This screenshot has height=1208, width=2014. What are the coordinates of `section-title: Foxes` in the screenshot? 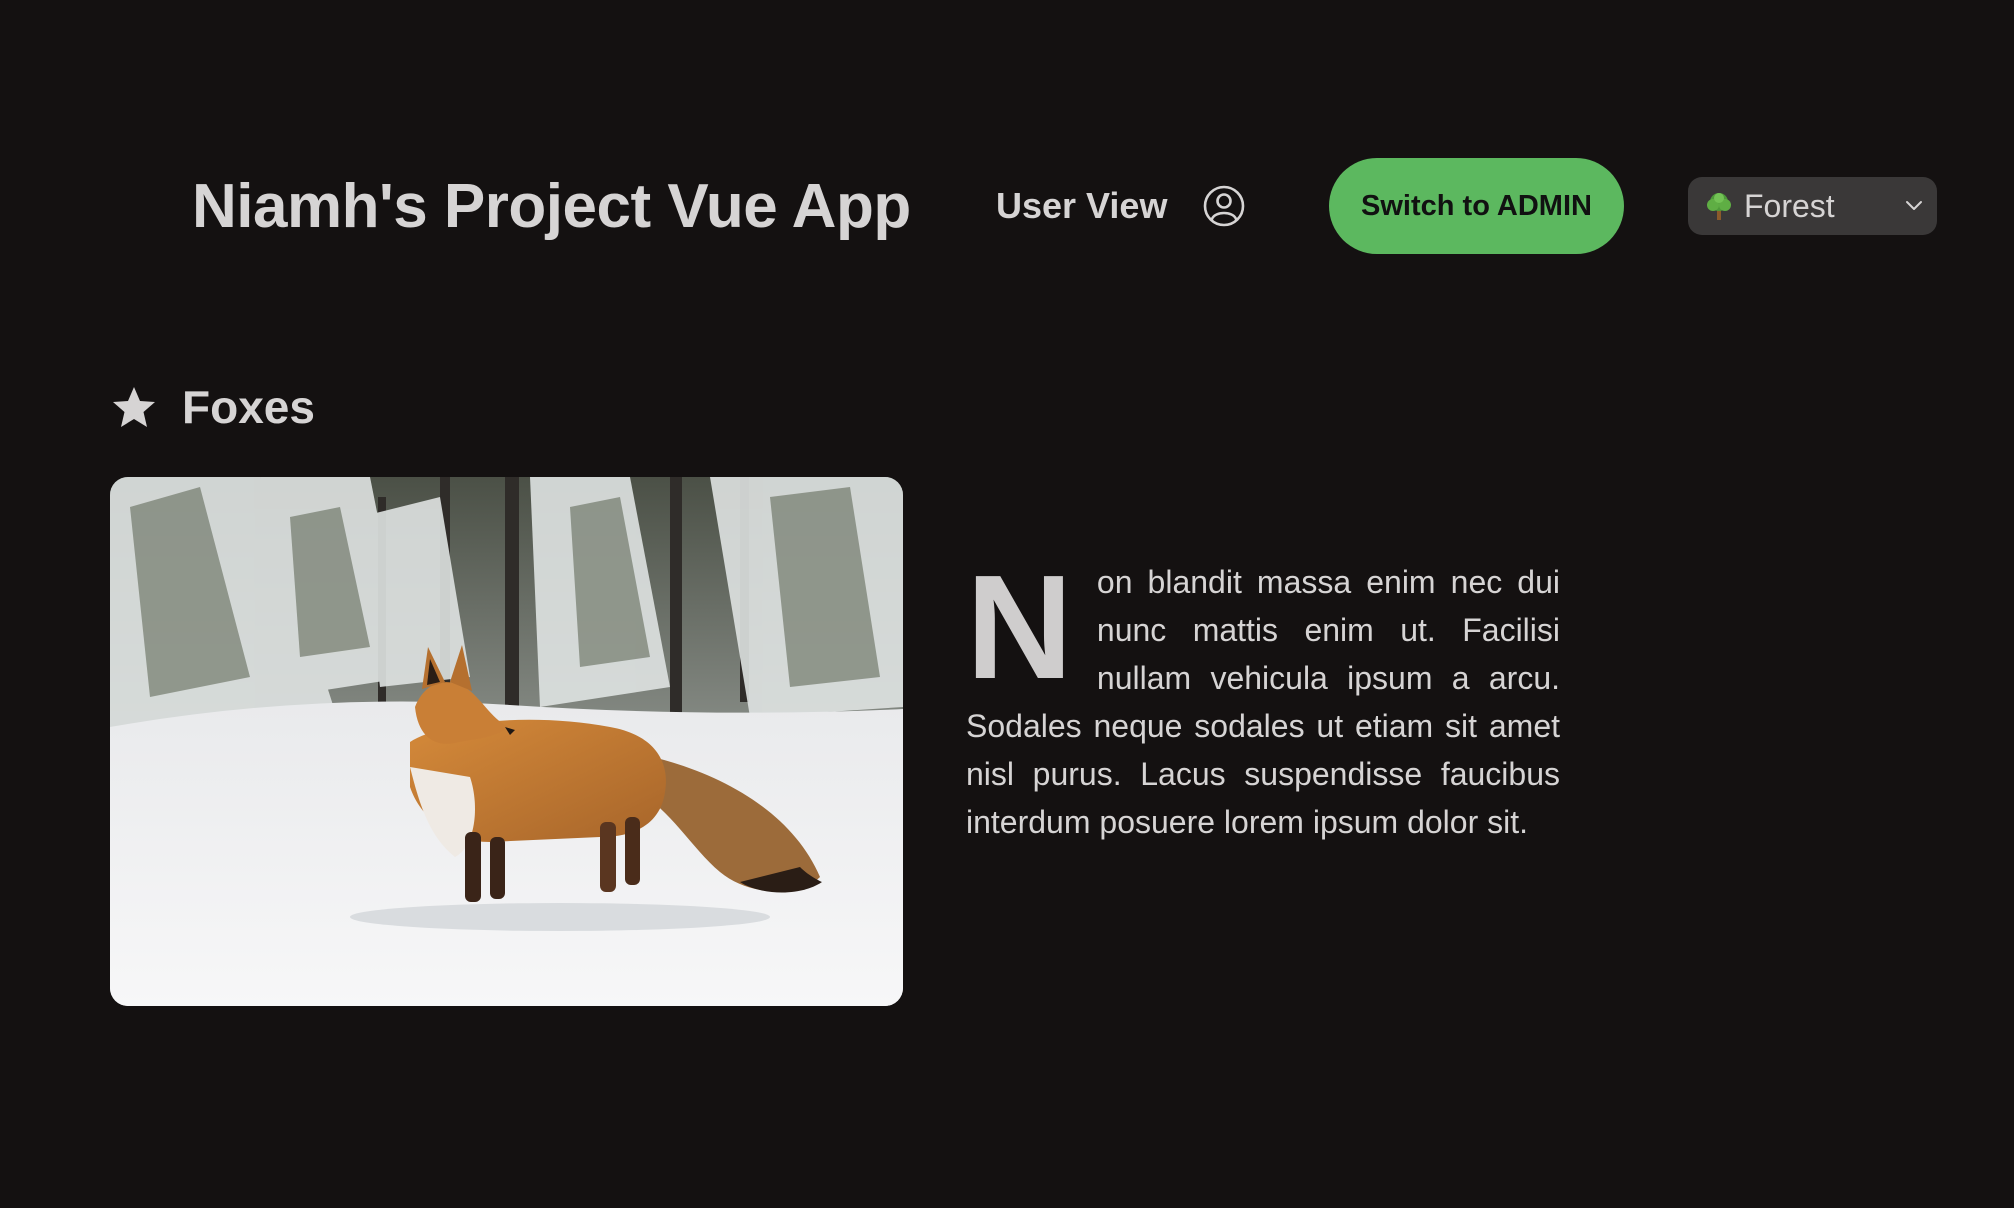 It's located at (248, 407).